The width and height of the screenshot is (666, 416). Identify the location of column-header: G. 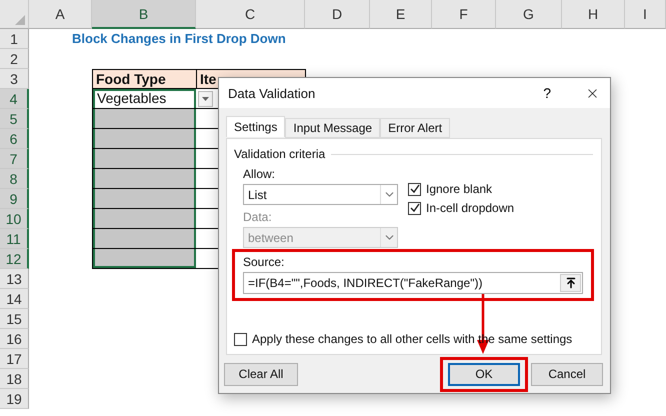
(529, 14).